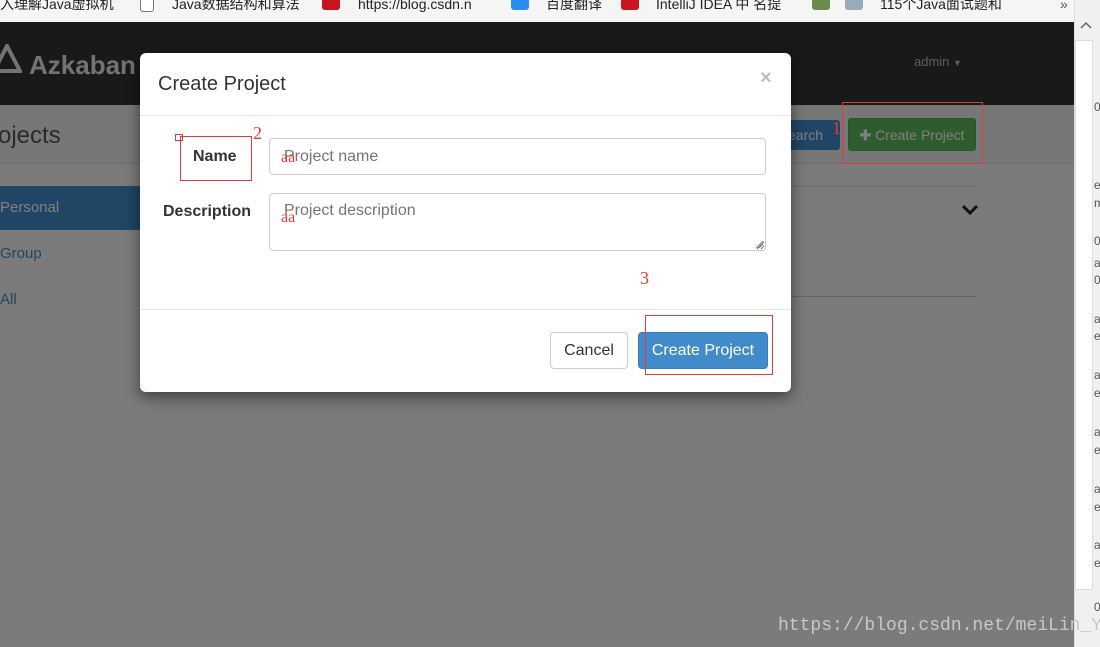  What do you see at coordinates (644, 278) in the screenshot?
I see `annotation-number: 3` at bounding box center [644, 278].